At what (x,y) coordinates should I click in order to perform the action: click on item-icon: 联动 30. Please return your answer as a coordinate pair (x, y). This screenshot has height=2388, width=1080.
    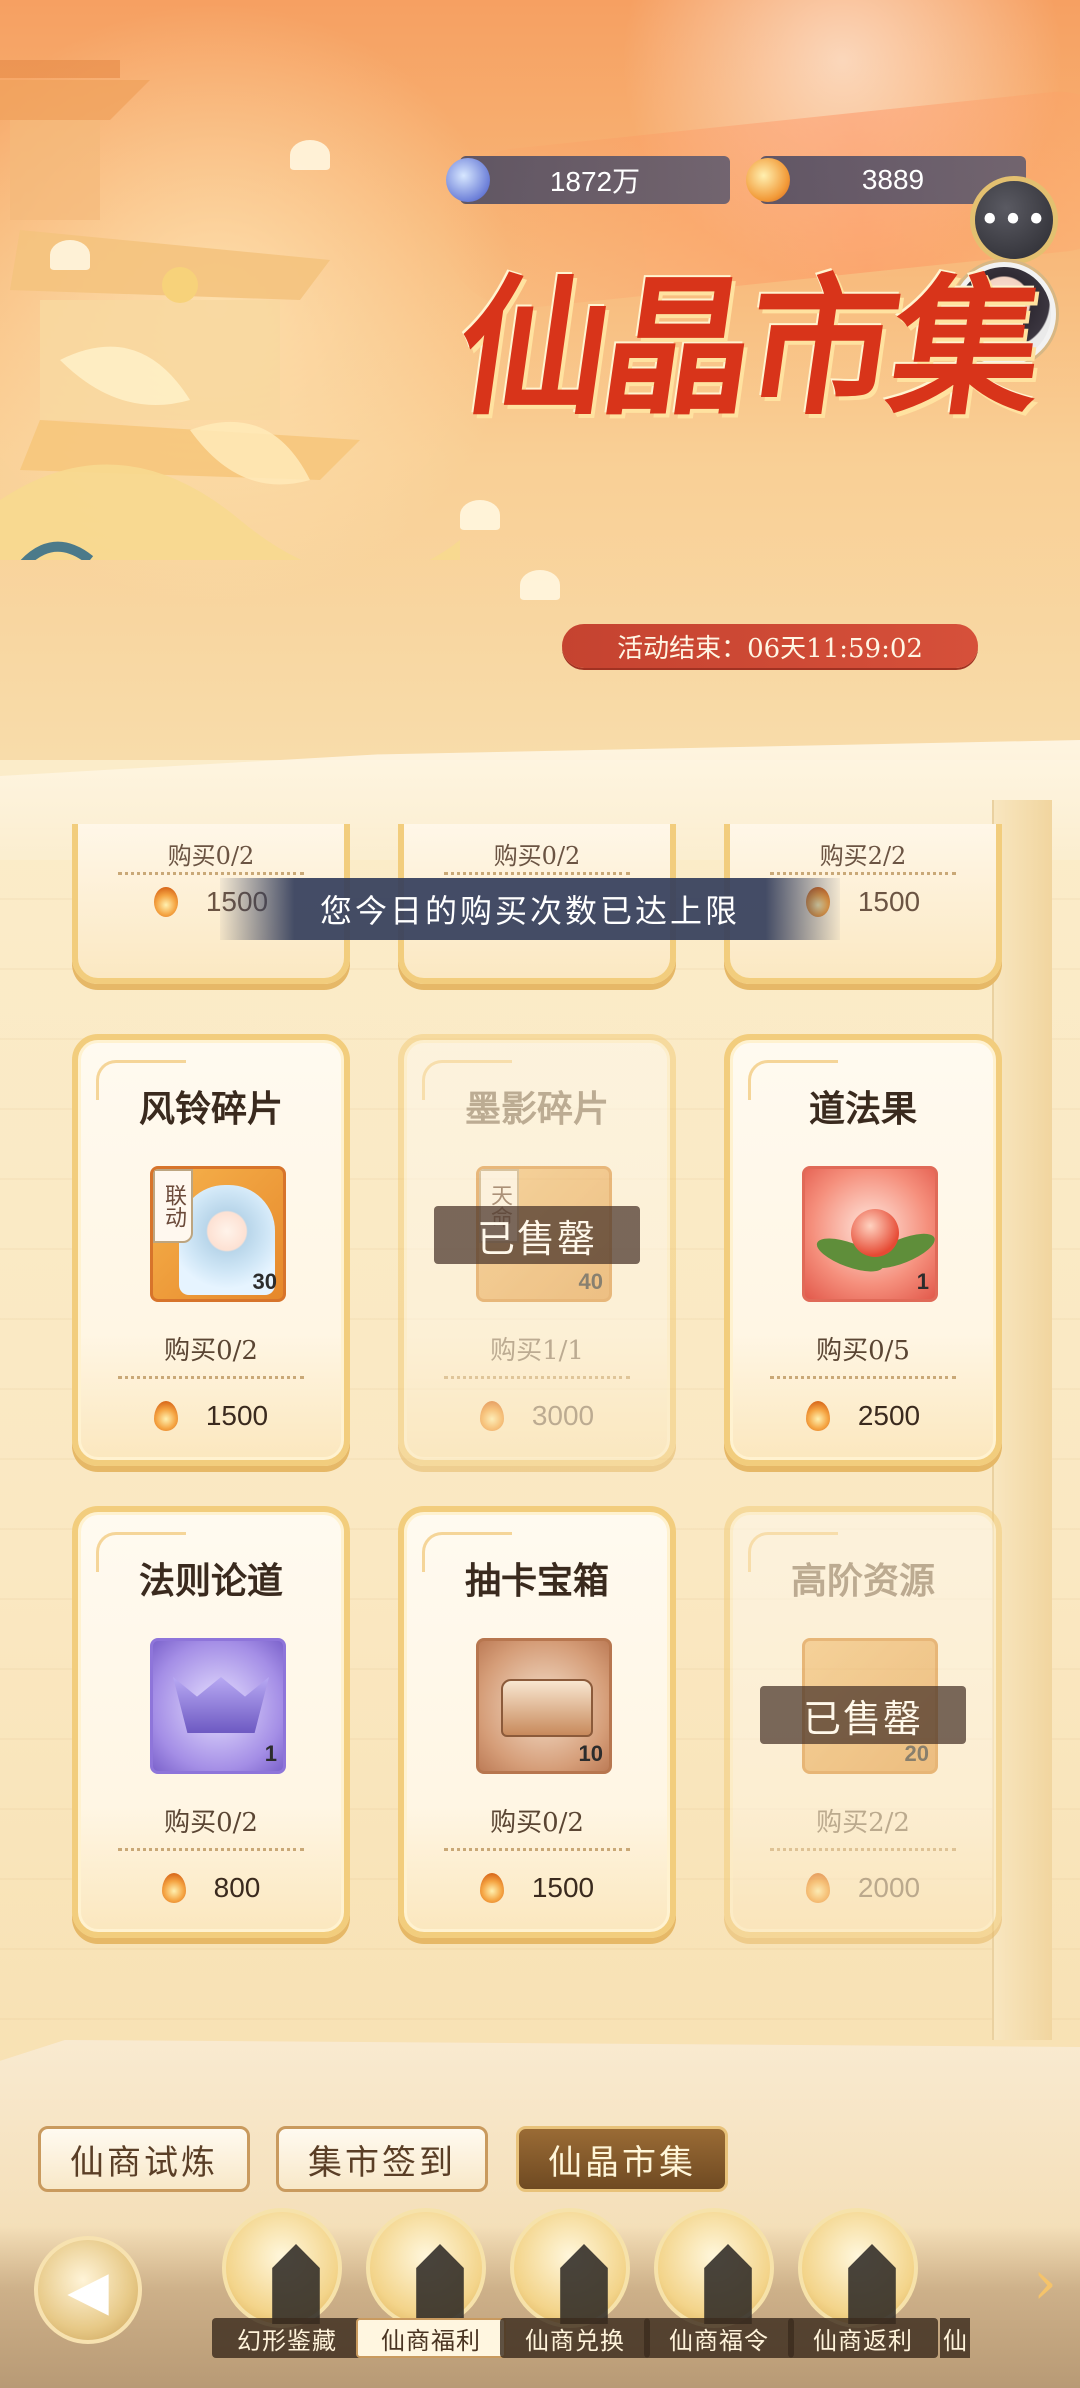
    Looking at the image, I should click on (218, 1234).